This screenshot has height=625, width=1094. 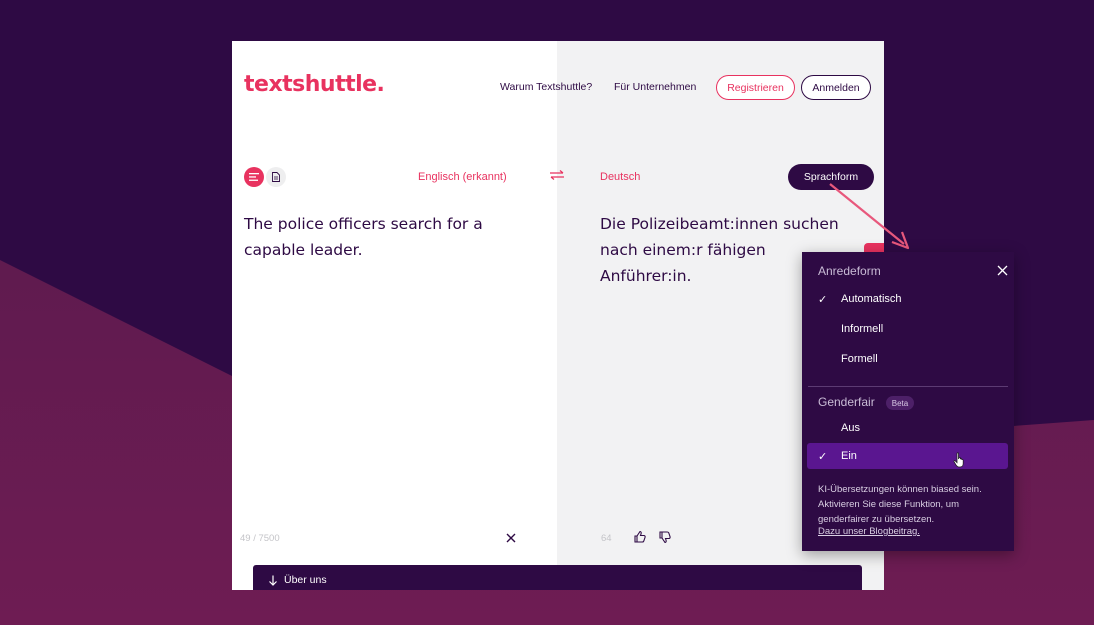 What do you see at coordinates (755, 87) in the screenshot?
I see `register-button: Registrieren` at bounding box center [755, 87].